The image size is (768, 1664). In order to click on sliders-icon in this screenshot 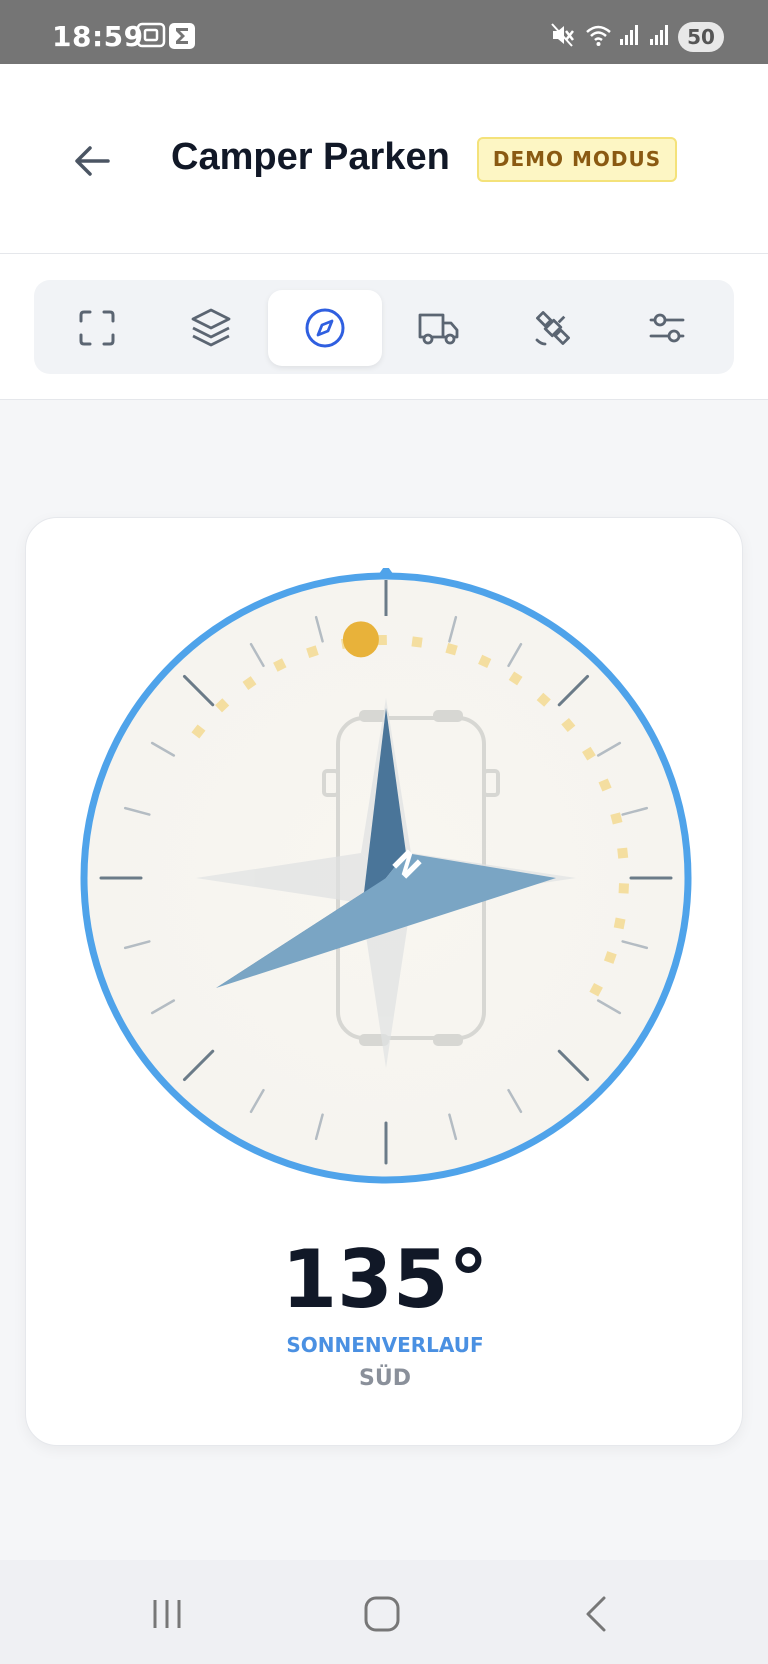, I will do `click(667, 328)`.